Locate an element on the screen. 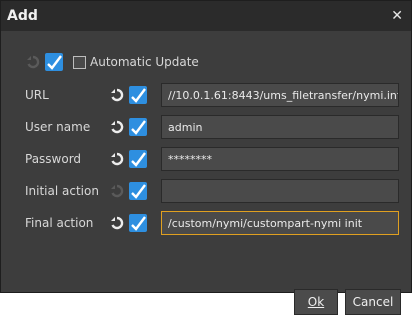  dialog-title: Add is located at coordinates (22, 16).